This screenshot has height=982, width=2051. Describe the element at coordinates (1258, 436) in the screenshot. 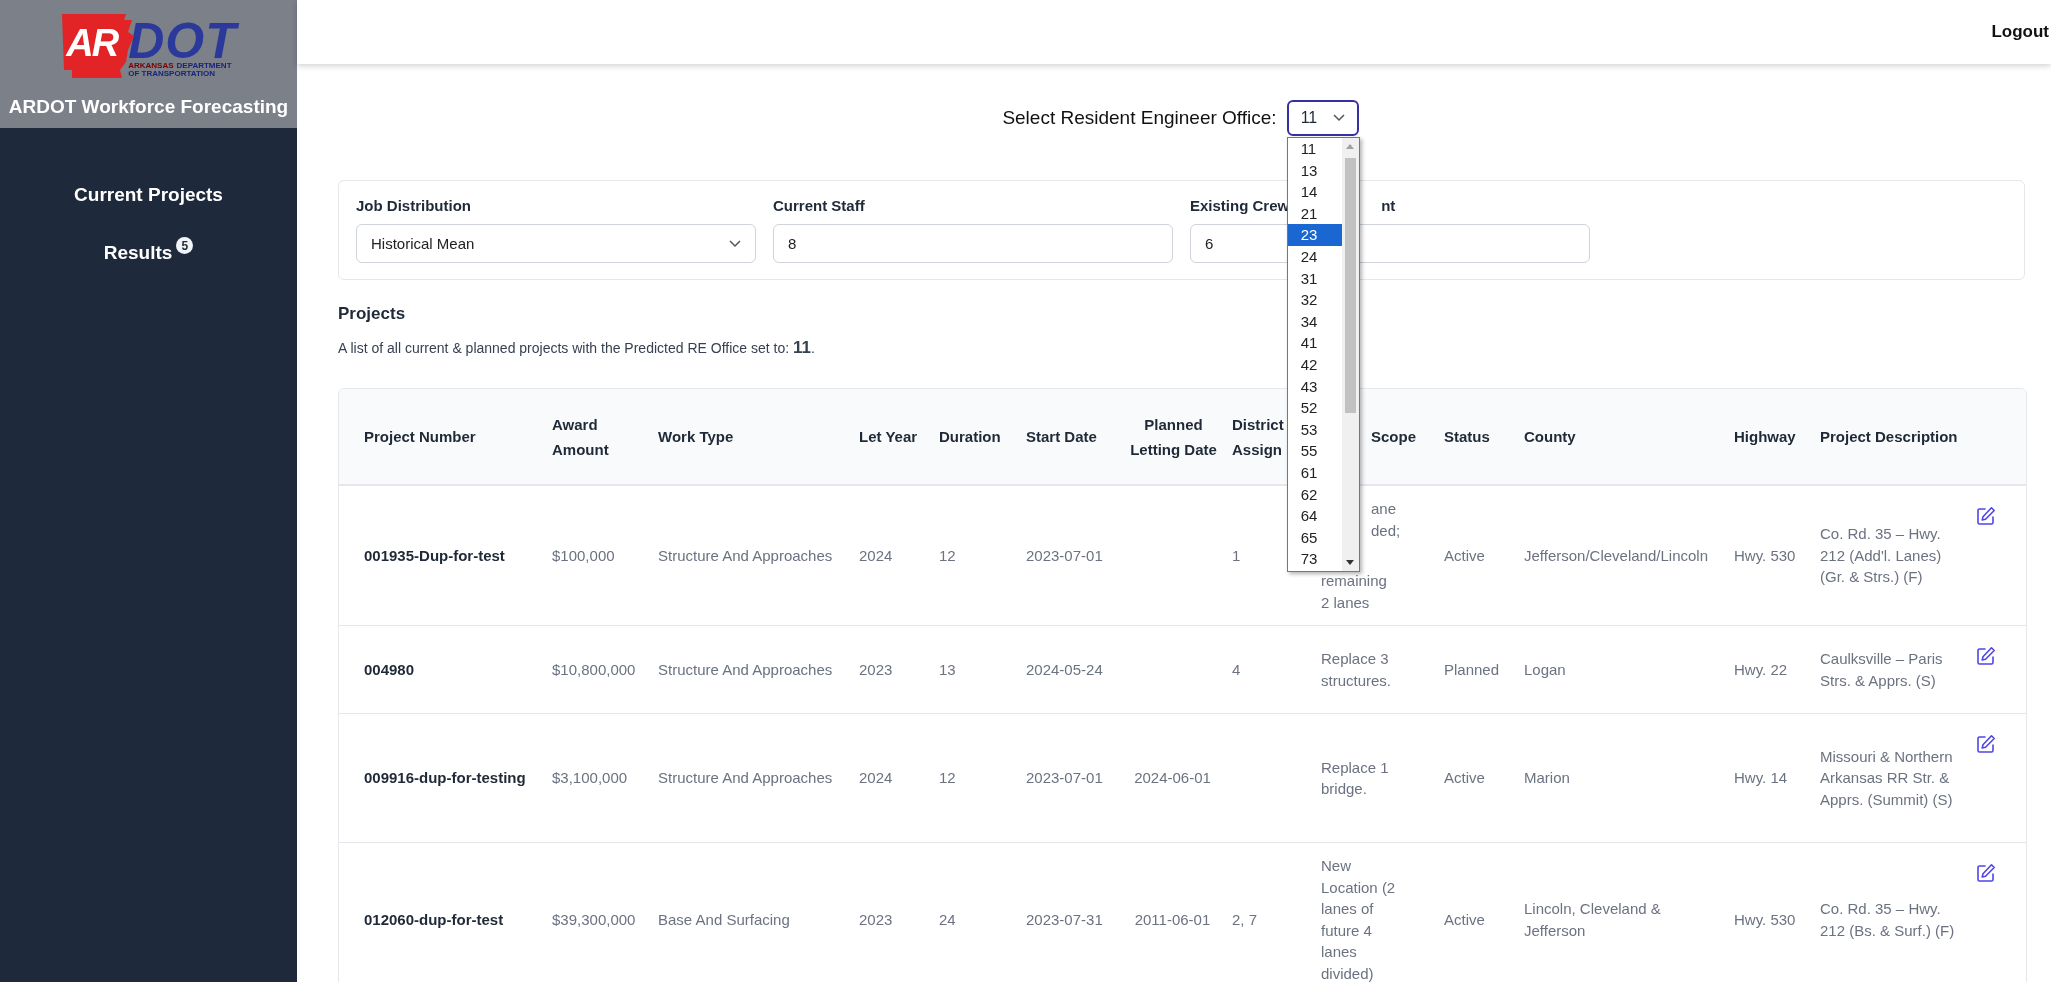

I see `column-header: District Assign` at that location.